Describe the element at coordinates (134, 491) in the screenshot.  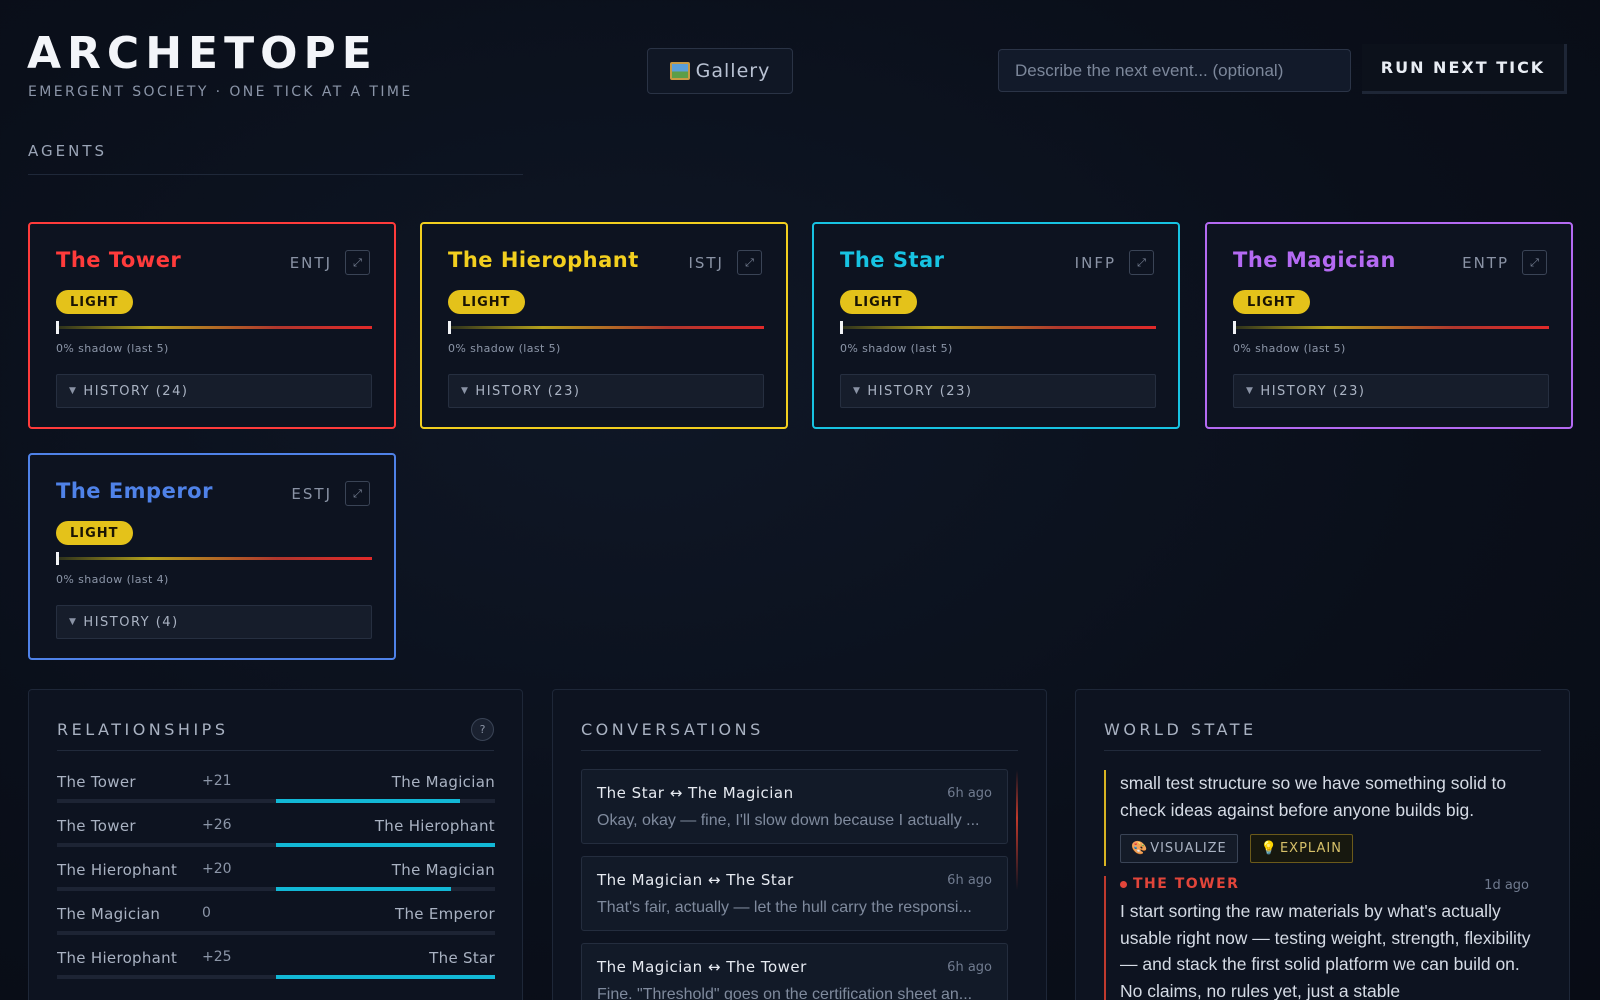
I see `agent-name: The Emperor` at that location.